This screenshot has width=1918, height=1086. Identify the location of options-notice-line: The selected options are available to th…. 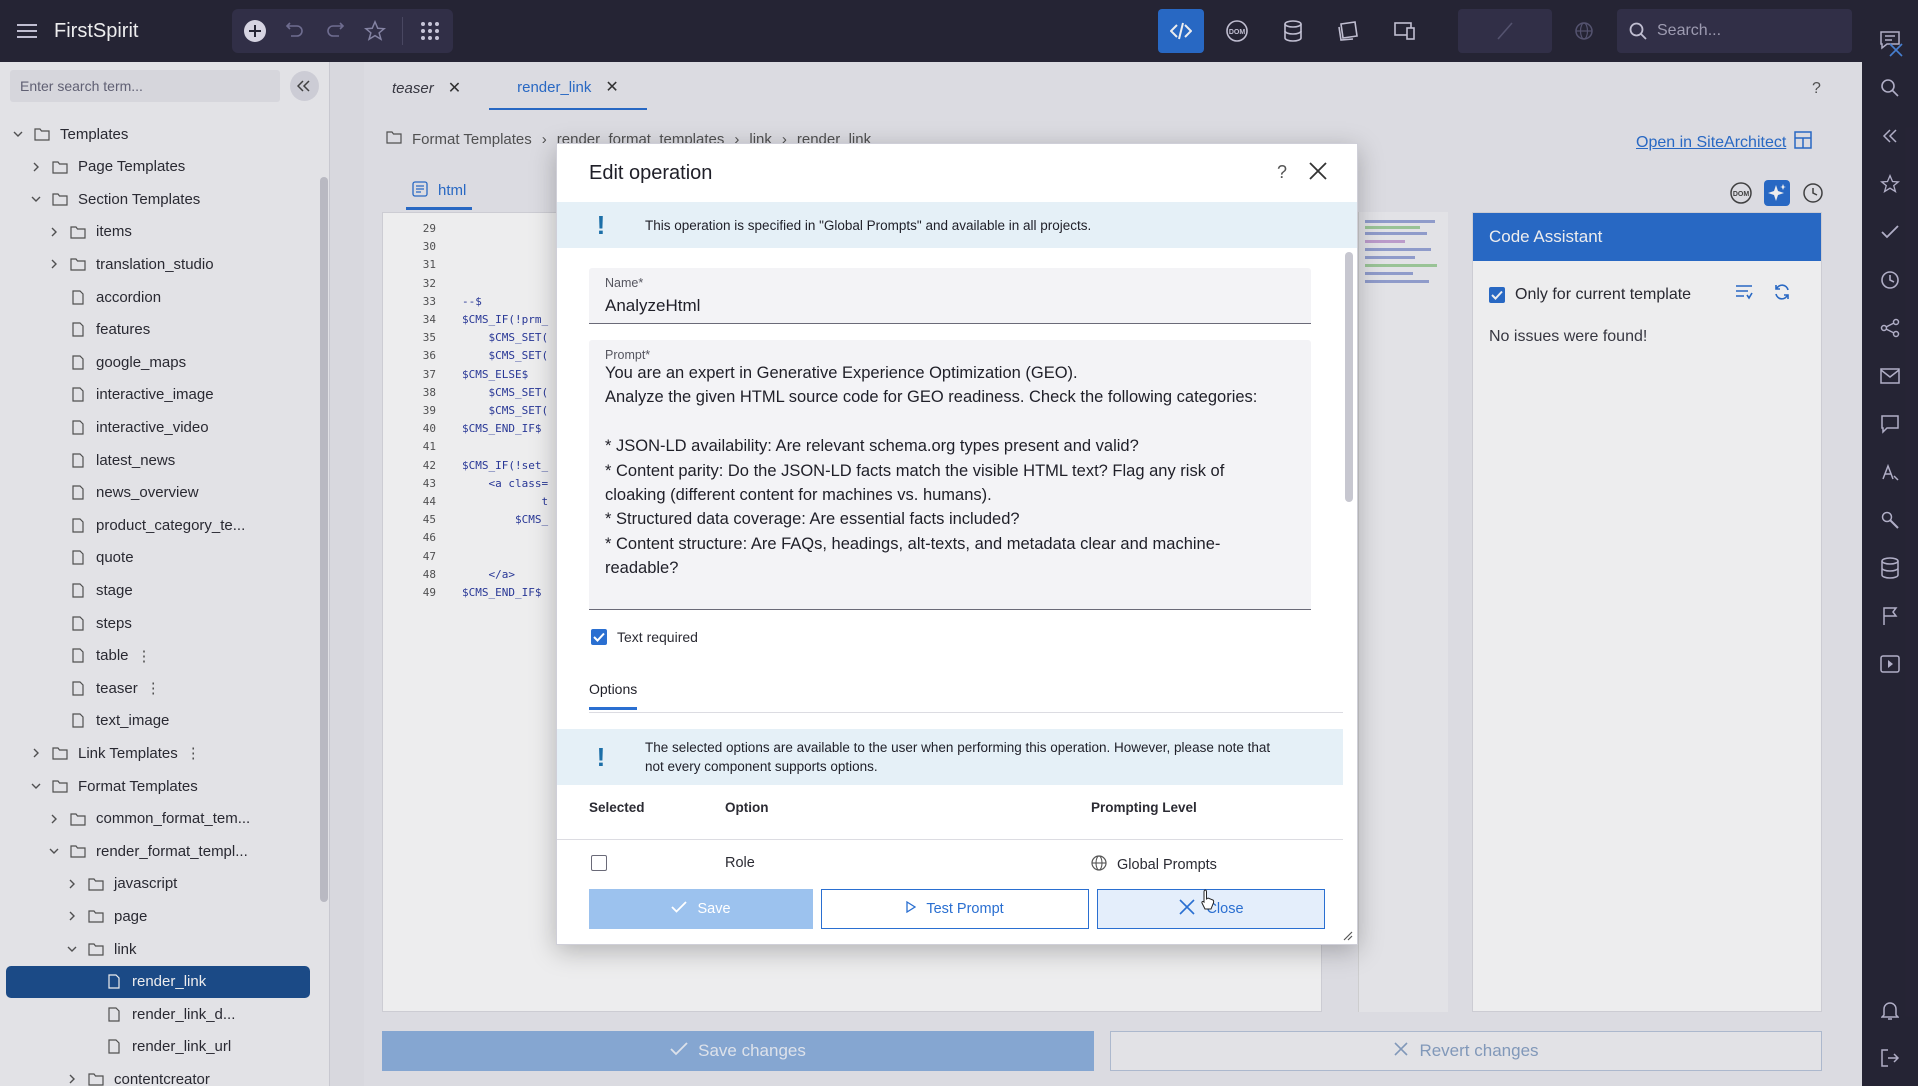
(958, 747).